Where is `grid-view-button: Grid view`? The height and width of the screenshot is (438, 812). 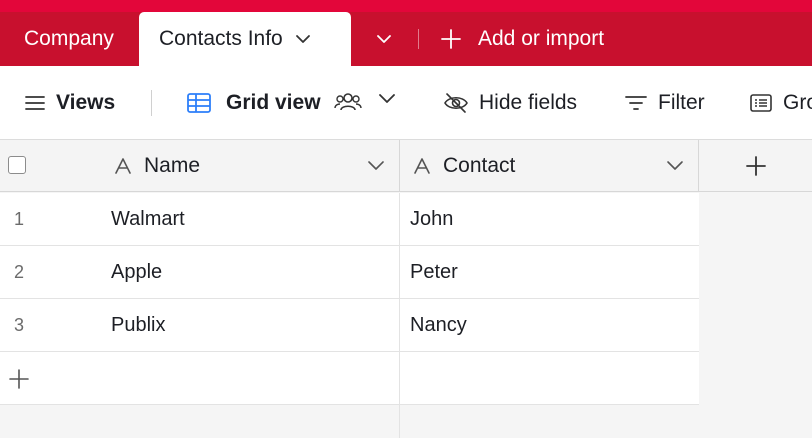 grid-view-button: Grid view is located at coordinates (253, 102).